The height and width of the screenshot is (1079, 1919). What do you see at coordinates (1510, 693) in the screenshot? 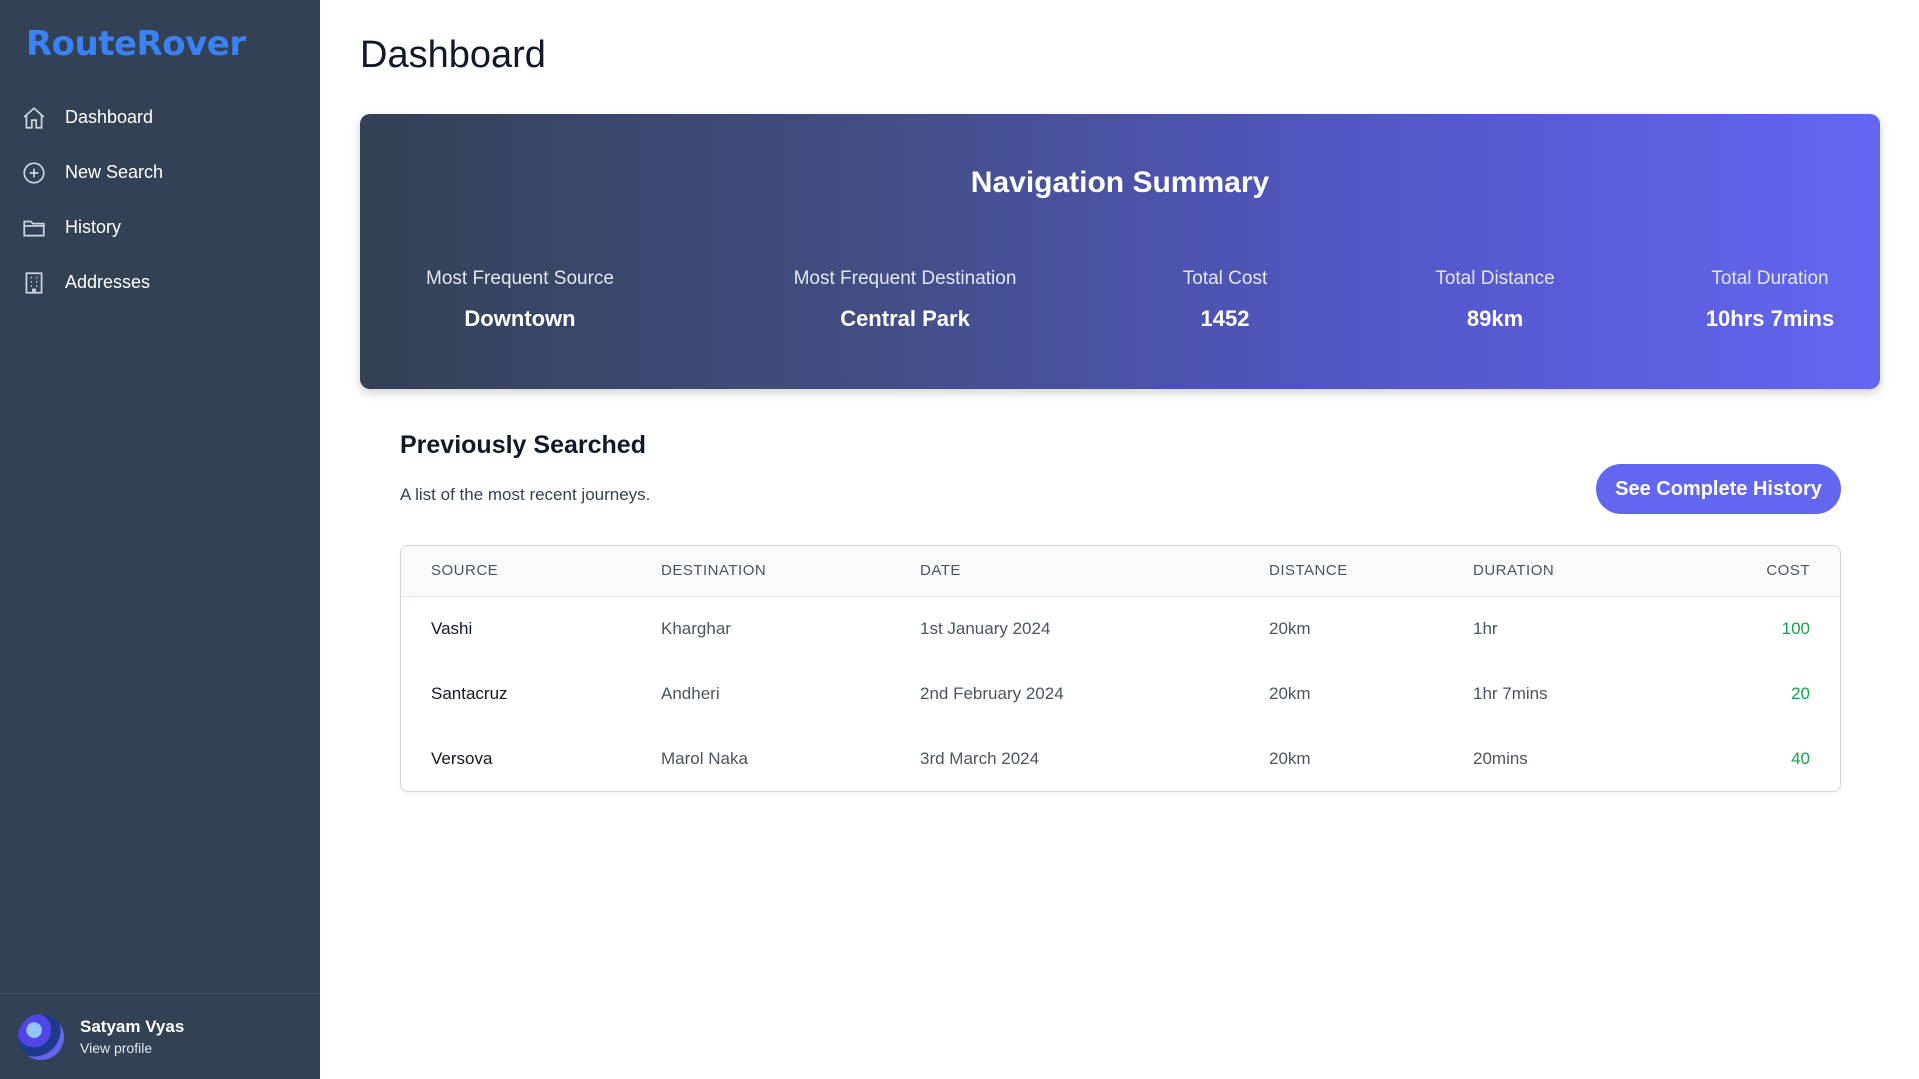
I see `cell-duration: 1hr 7mins` at bounding box center [1510, 693].